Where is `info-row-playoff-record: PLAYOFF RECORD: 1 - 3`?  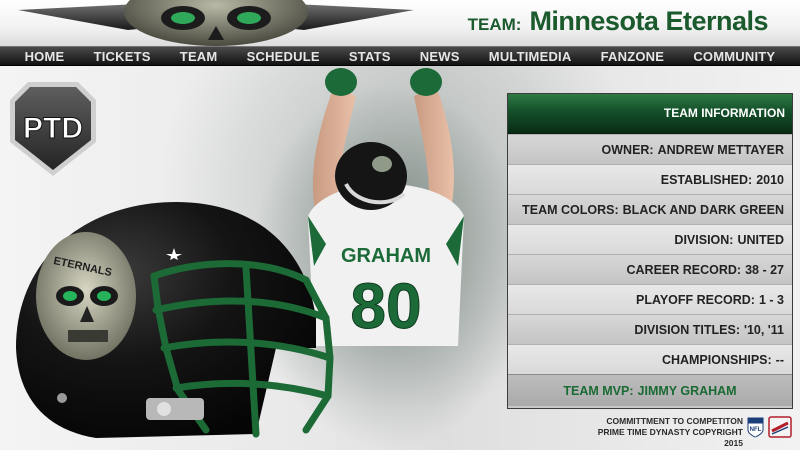 info-row-playoff-record: PLAYOFF RECORD: 1 - 3 is located at coordinates (650, 299).